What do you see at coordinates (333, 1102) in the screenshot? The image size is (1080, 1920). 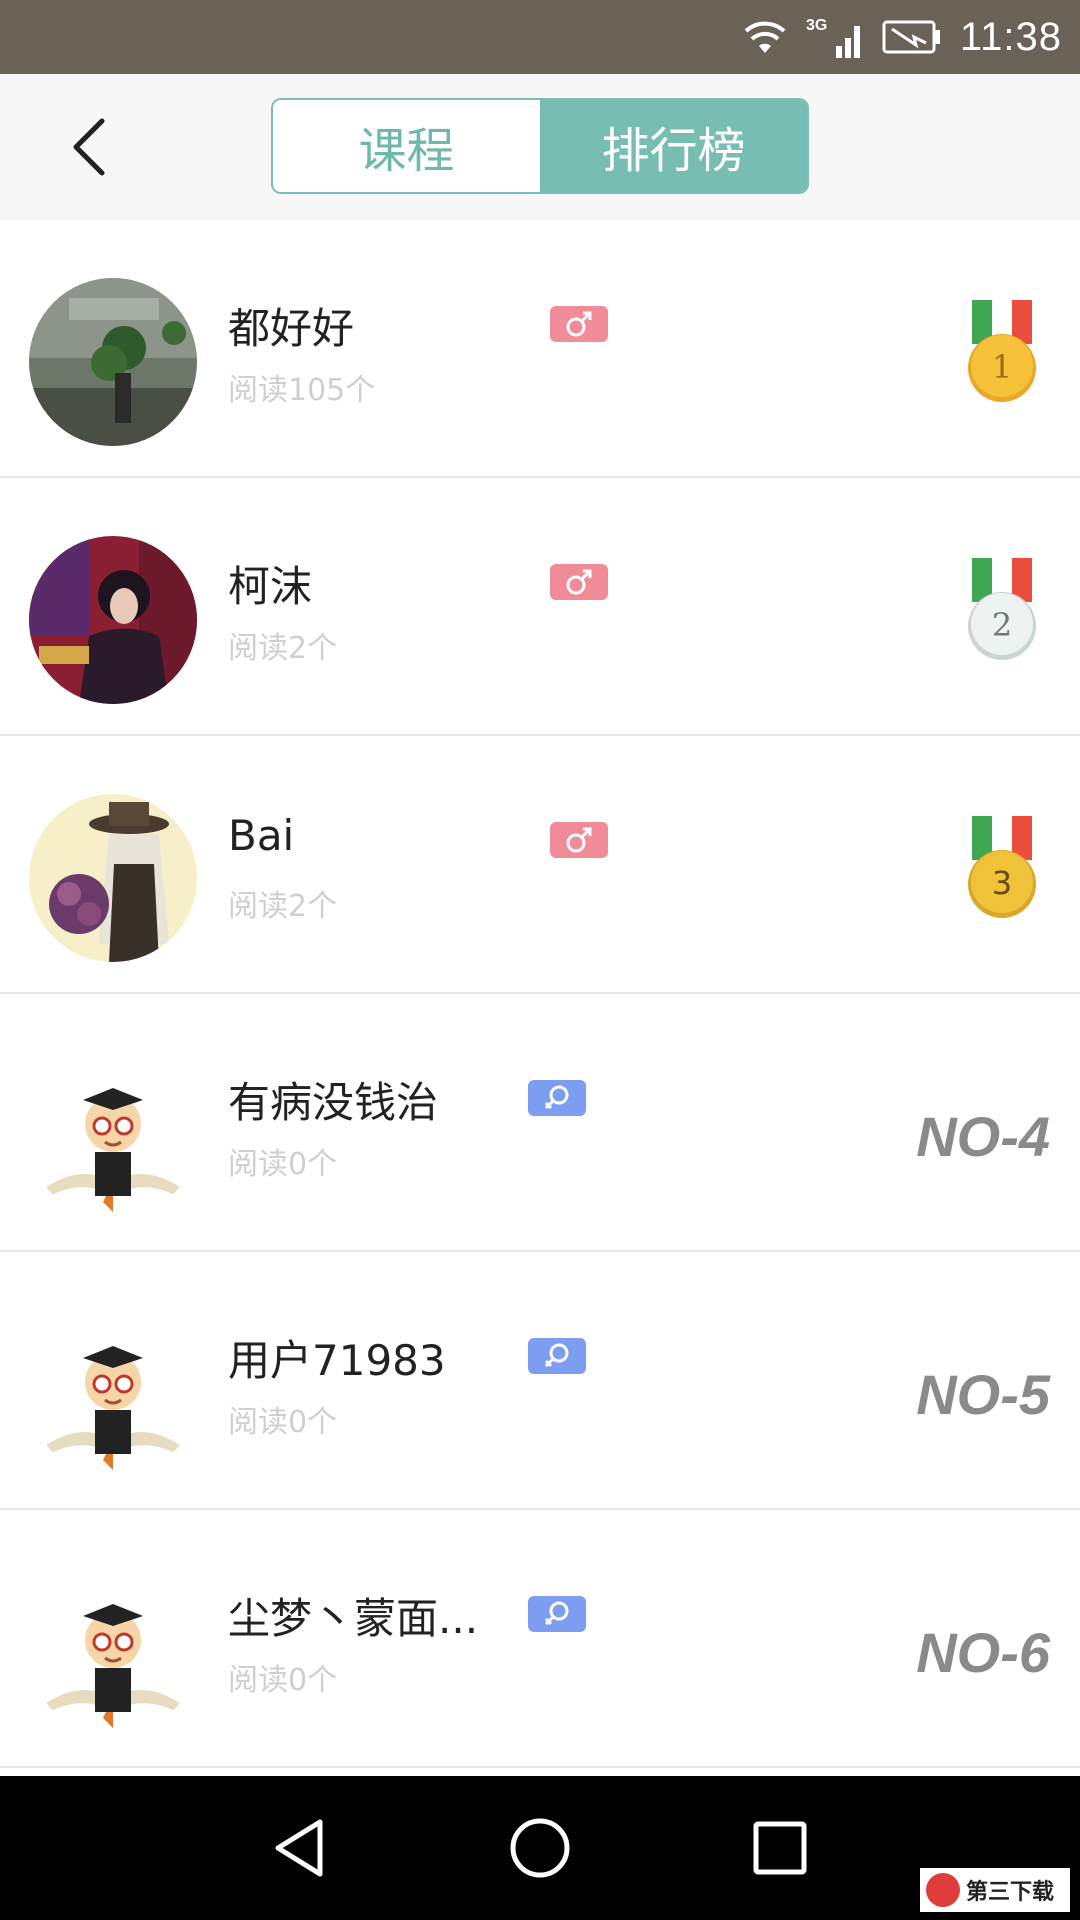 I see `user-name: 有病没钱治` at bounding box center [333, 1102].